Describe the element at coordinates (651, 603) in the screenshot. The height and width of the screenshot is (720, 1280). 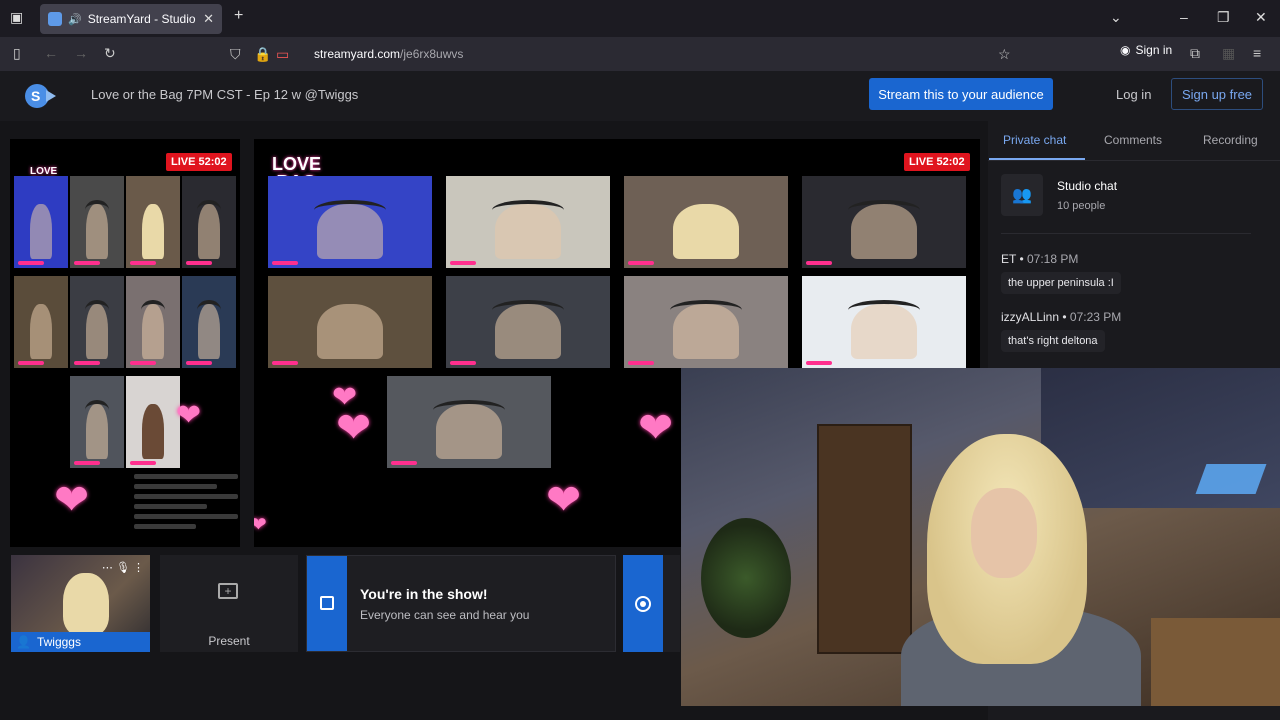
I see `recording-banner` at that location.